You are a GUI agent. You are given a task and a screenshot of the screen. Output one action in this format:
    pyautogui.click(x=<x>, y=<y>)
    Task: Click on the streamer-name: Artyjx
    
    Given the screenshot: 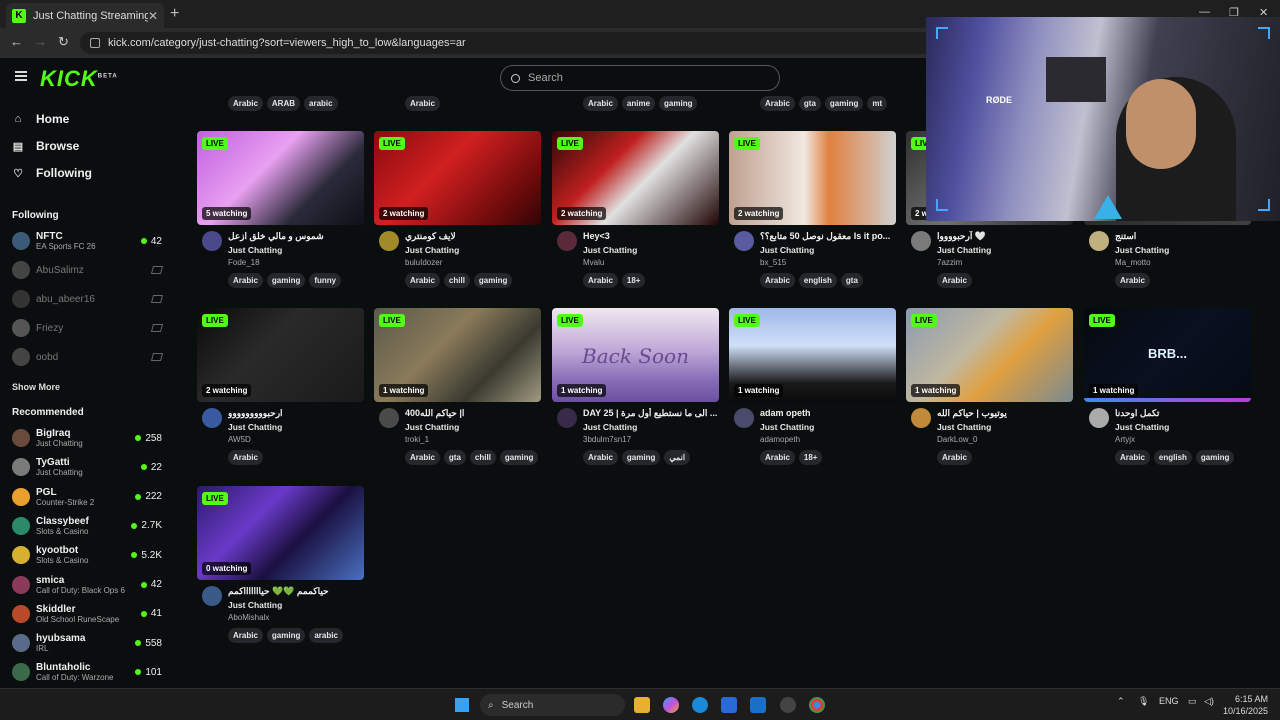 What is the action you would take?
    pyautogui.click(x=1125, y=439)
    